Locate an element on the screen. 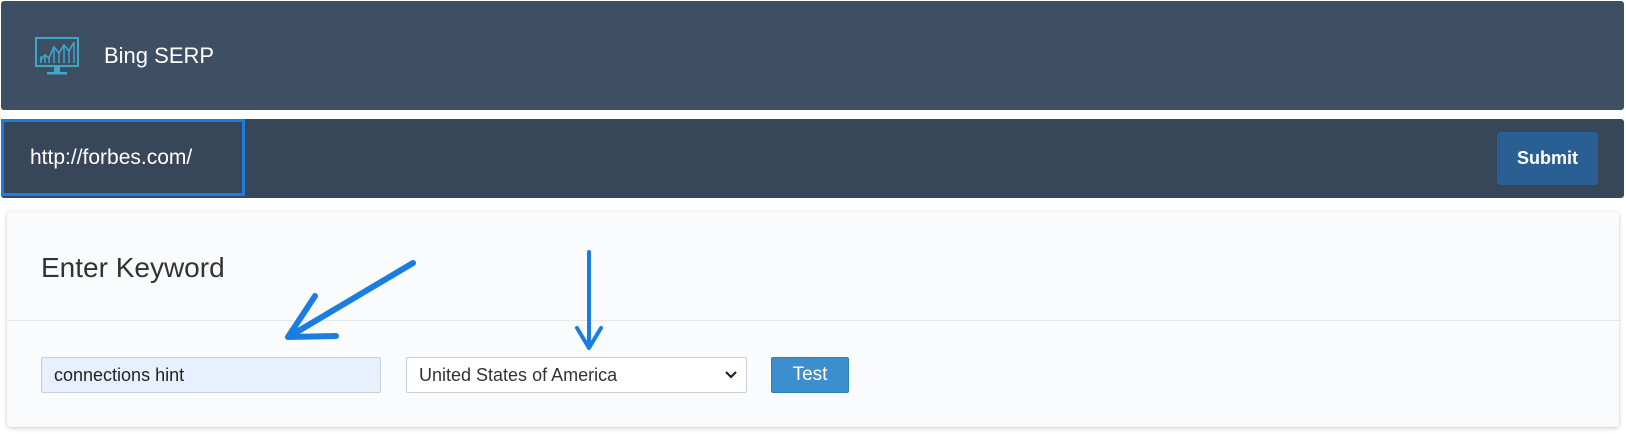 The image size is (1626, 434). country-select: United States of America is located at coordinates (576, 375).